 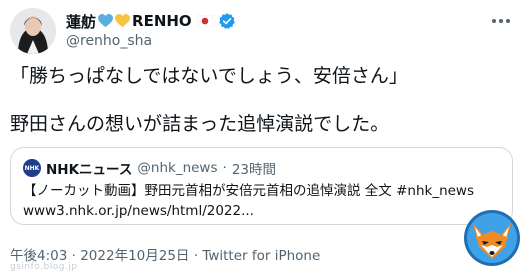 What do you see at coordinates (253, 170) in the screenshot?
I see `quoted-timestamp: 23時間` at bounding box center [253, 170].